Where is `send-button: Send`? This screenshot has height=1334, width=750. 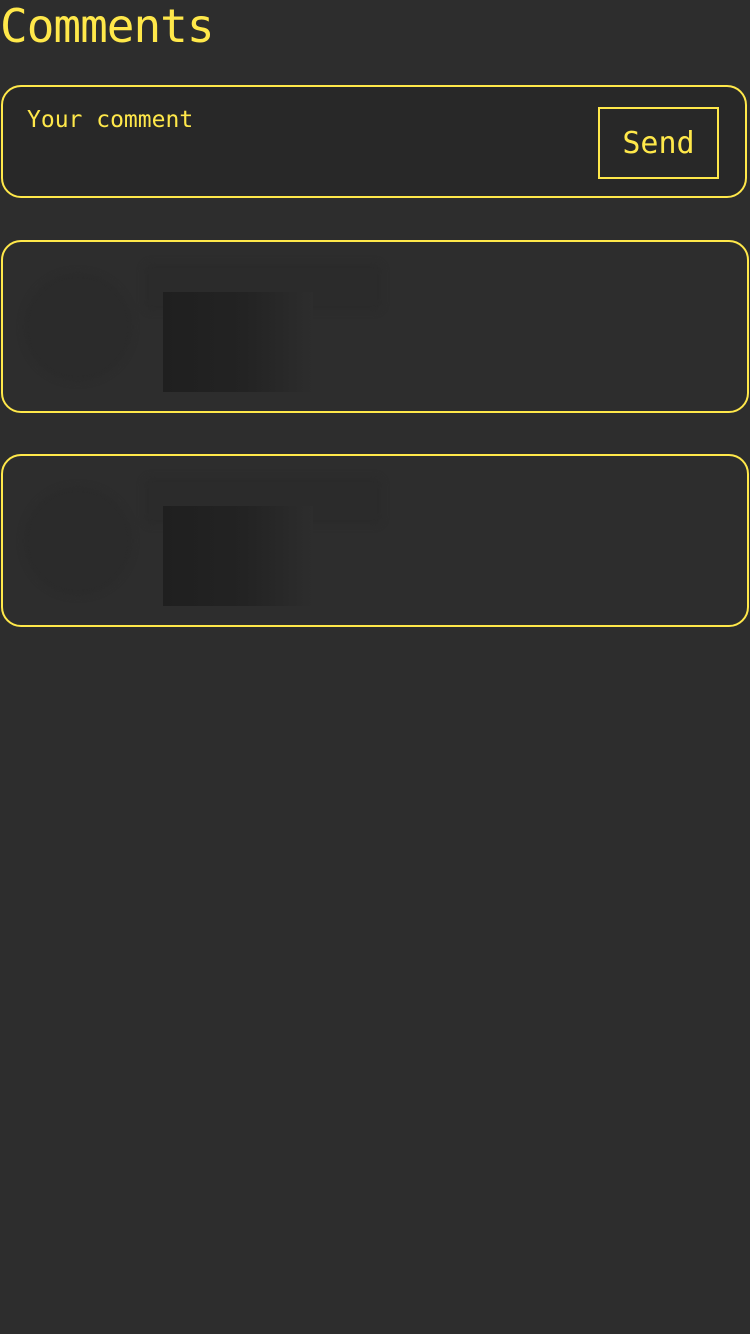
send-button: Send is located at coordinates (658, 143).